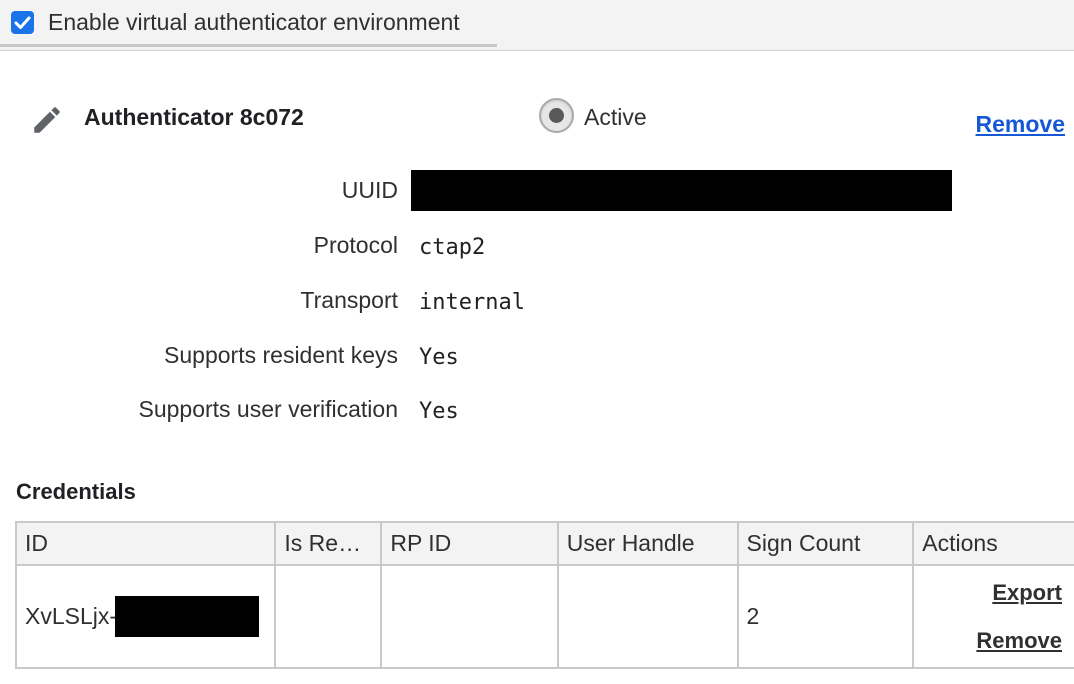 The height and width of the screenshot is (684, 1074). I want to click on rp-id-cell, so click(469, 616).